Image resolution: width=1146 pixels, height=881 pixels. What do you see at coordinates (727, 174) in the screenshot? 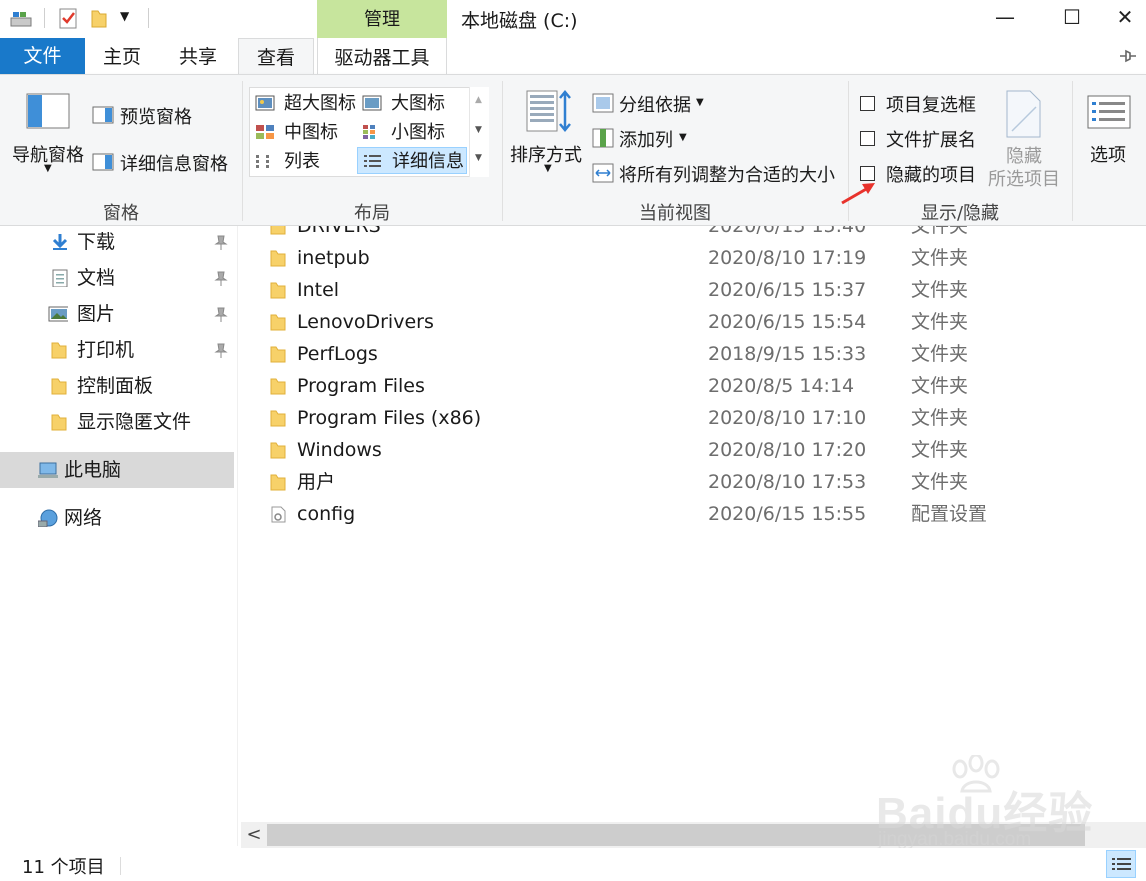
I see `size-all-columns-button: 将所有列调整为合适的大小` at bounding box center [727, 174].